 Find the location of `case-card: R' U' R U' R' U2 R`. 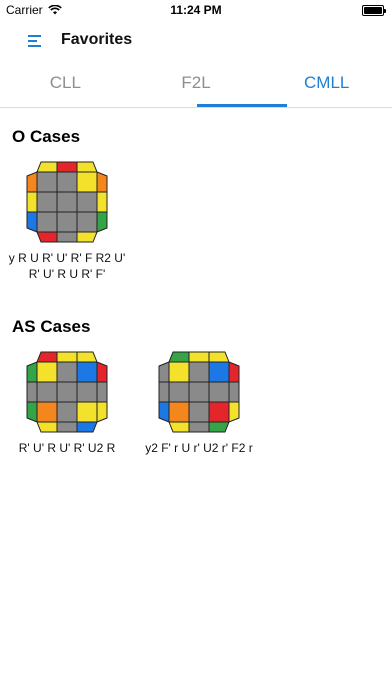

case-card: R' U' R U' R' U2 R is located at coordinates (67, 402).